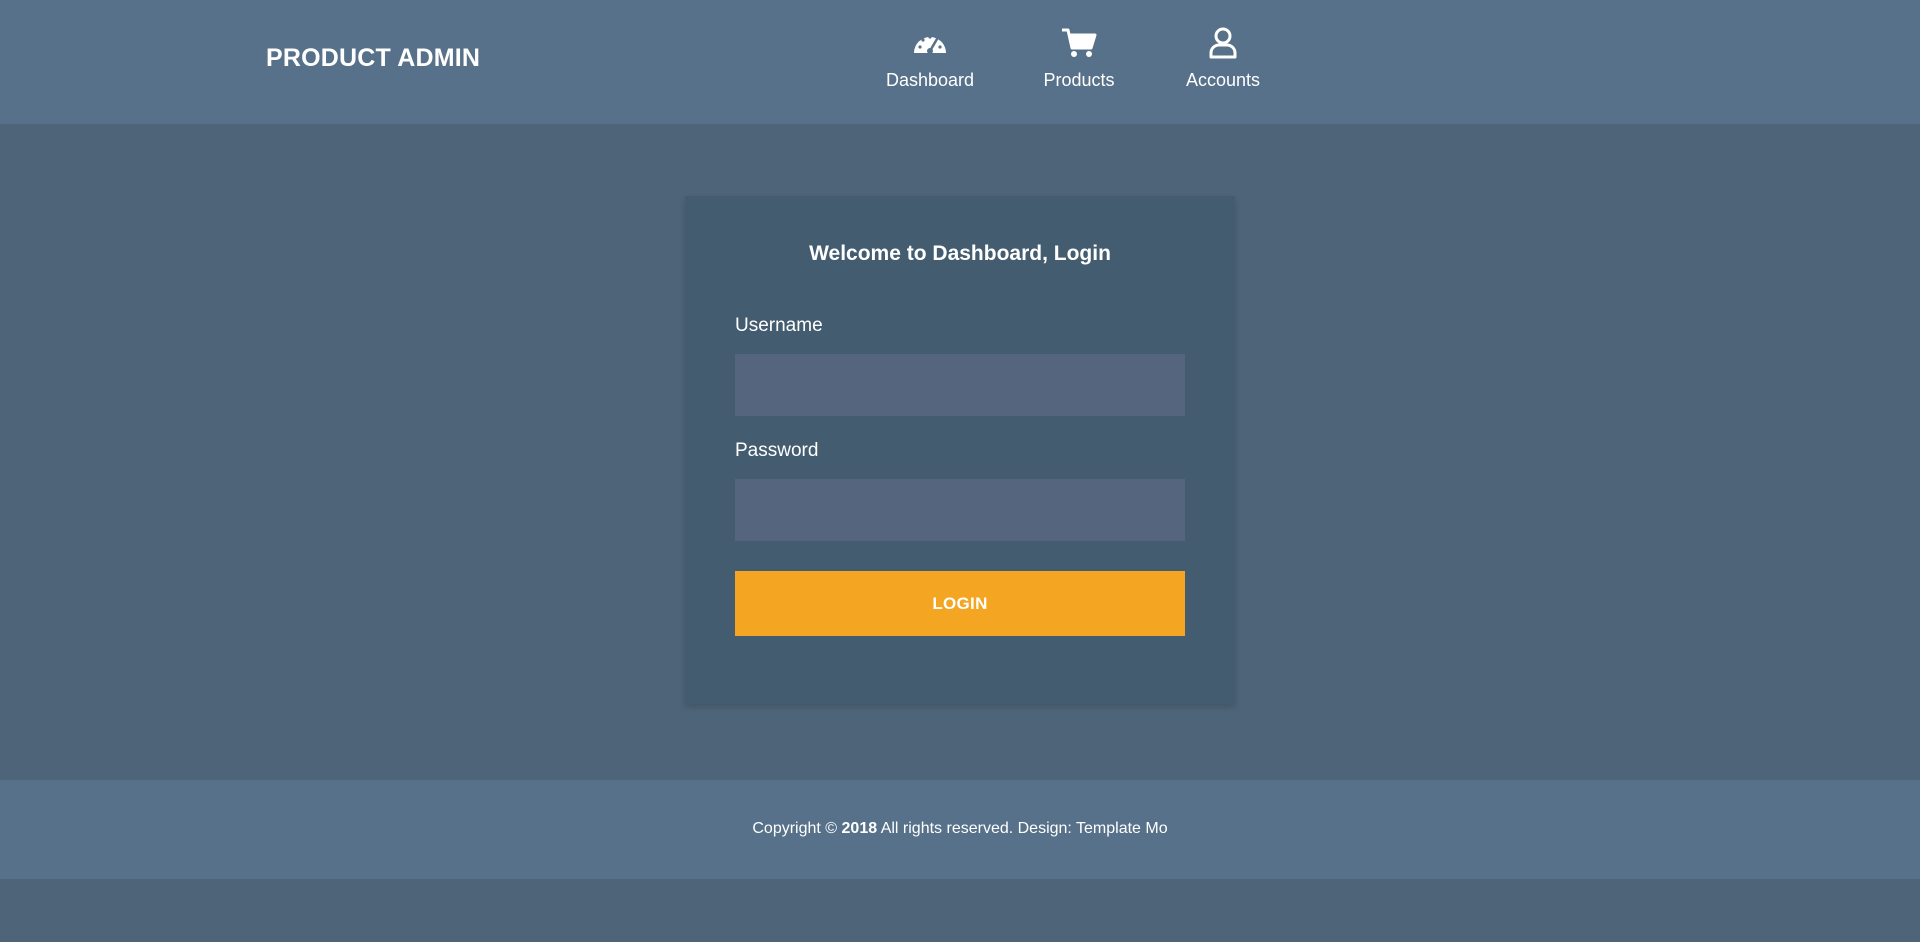  What do you see at coordinates (960, 510) in the screenshot?
I see `password-input` at bounding box center [960, 510].